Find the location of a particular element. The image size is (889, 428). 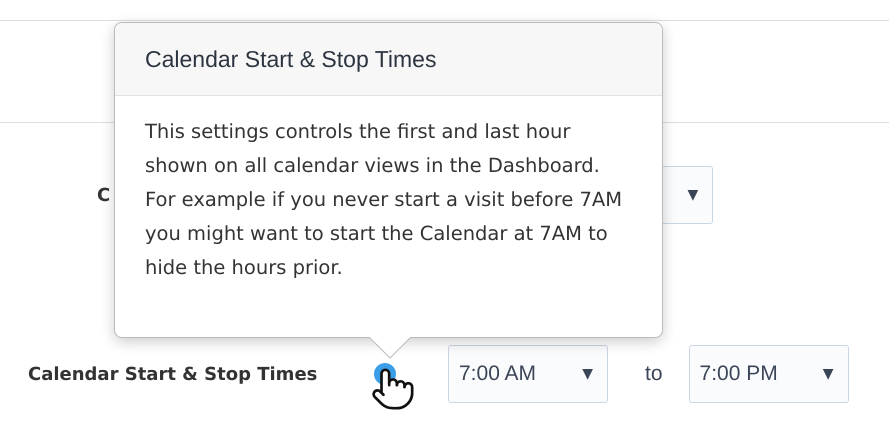

field-label: C is located at coordinates (103, 195).